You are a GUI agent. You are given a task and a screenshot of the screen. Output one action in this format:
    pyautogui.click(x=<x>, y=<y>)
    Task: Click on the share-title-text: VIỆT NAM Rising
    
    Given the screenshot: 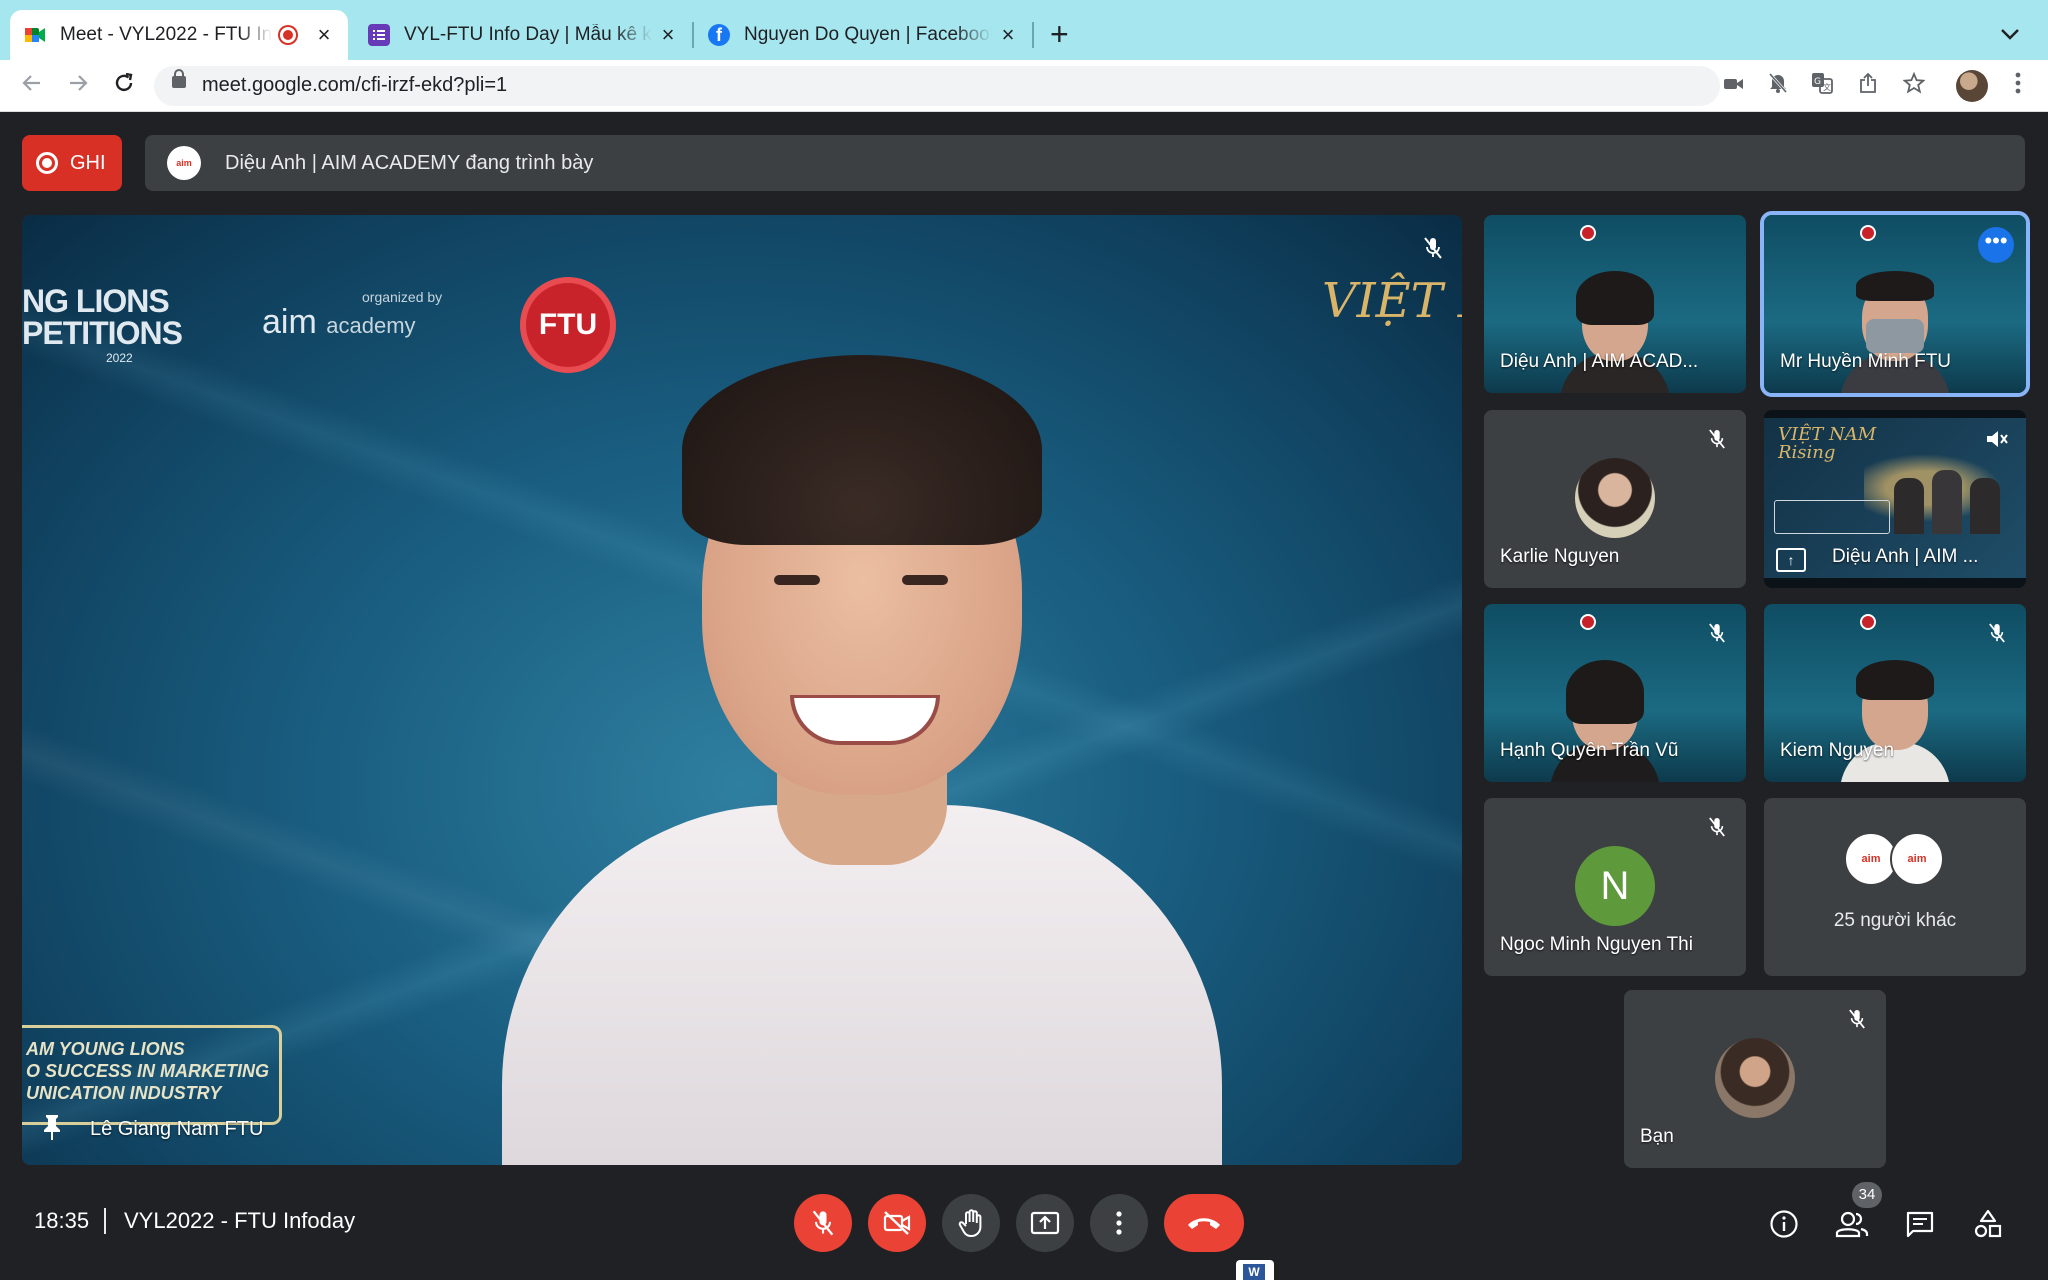 What is the action you would take?
    pyautogui.click(x=1827, y=443)
    